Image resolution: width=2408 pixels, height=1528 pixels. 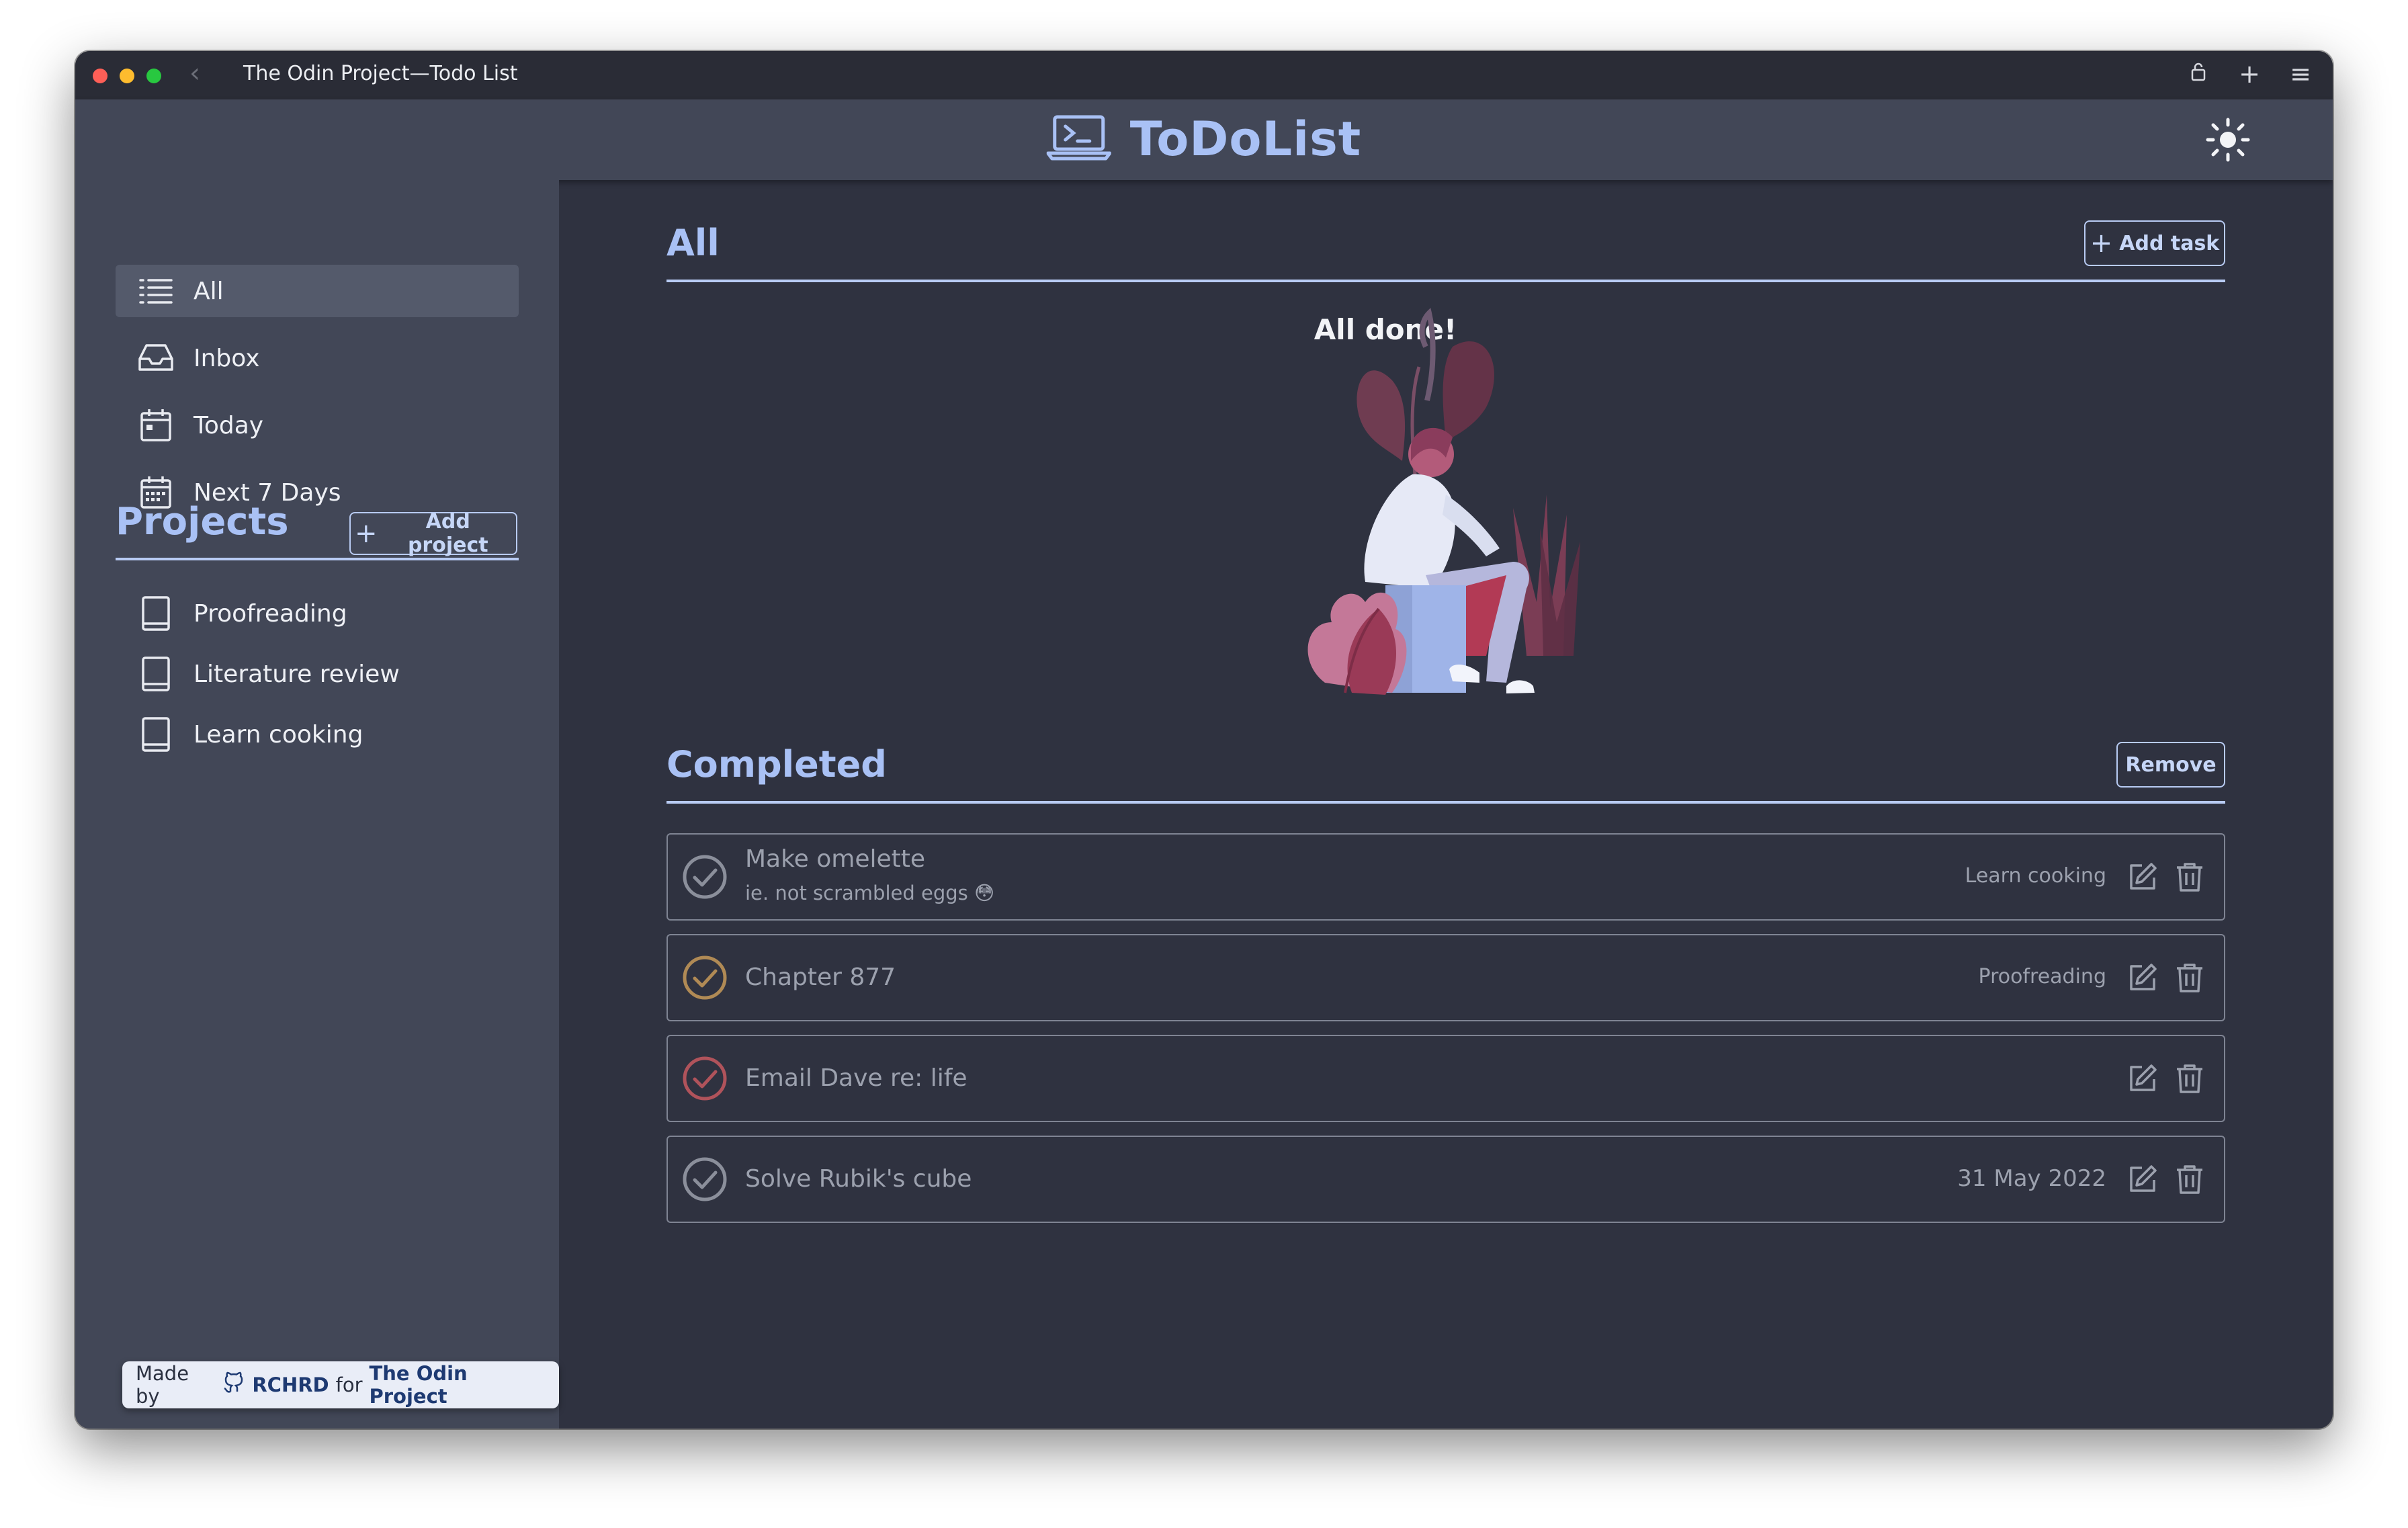 I want to click on task-name: Email Dave re: life, so click(x=856, y=1078).